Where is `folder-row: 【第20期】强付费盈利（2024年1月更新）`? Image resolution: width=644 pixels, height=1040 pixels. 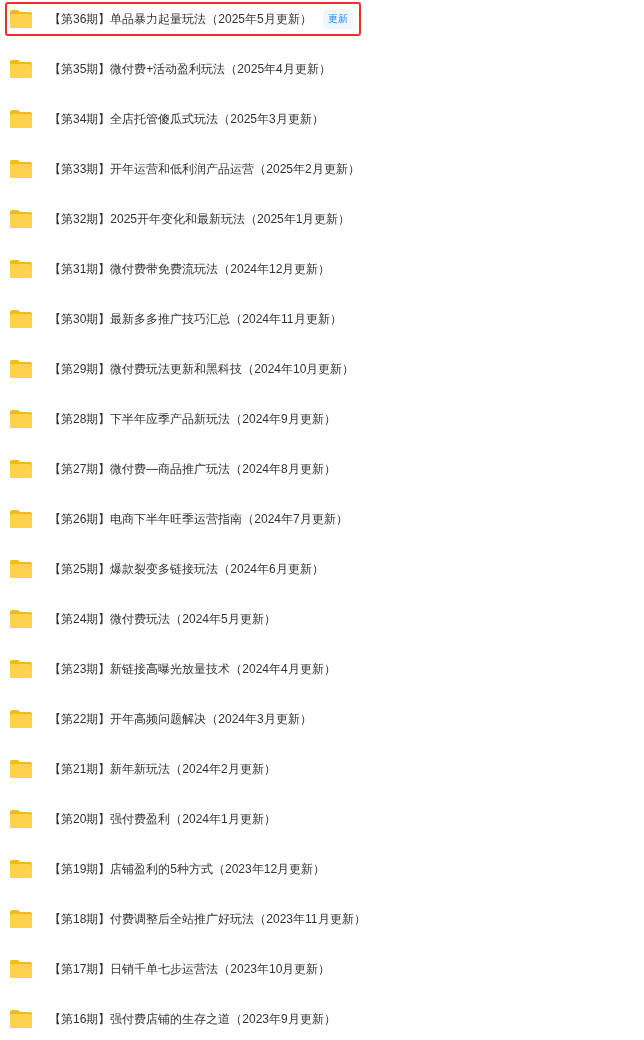
folder-row: 【第20期】强付费盈利（2024年1月更新） is located at coordinates (183, 819).